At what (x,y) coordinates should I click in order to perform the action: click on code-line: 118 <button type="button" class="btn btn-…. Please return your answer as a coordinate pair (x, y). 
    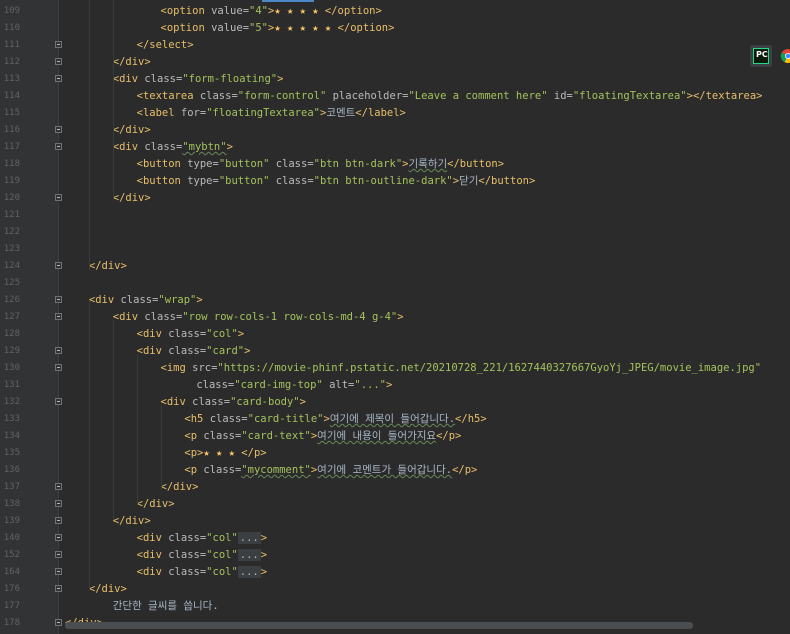
    Looking at the image, I should click on (395, 164).